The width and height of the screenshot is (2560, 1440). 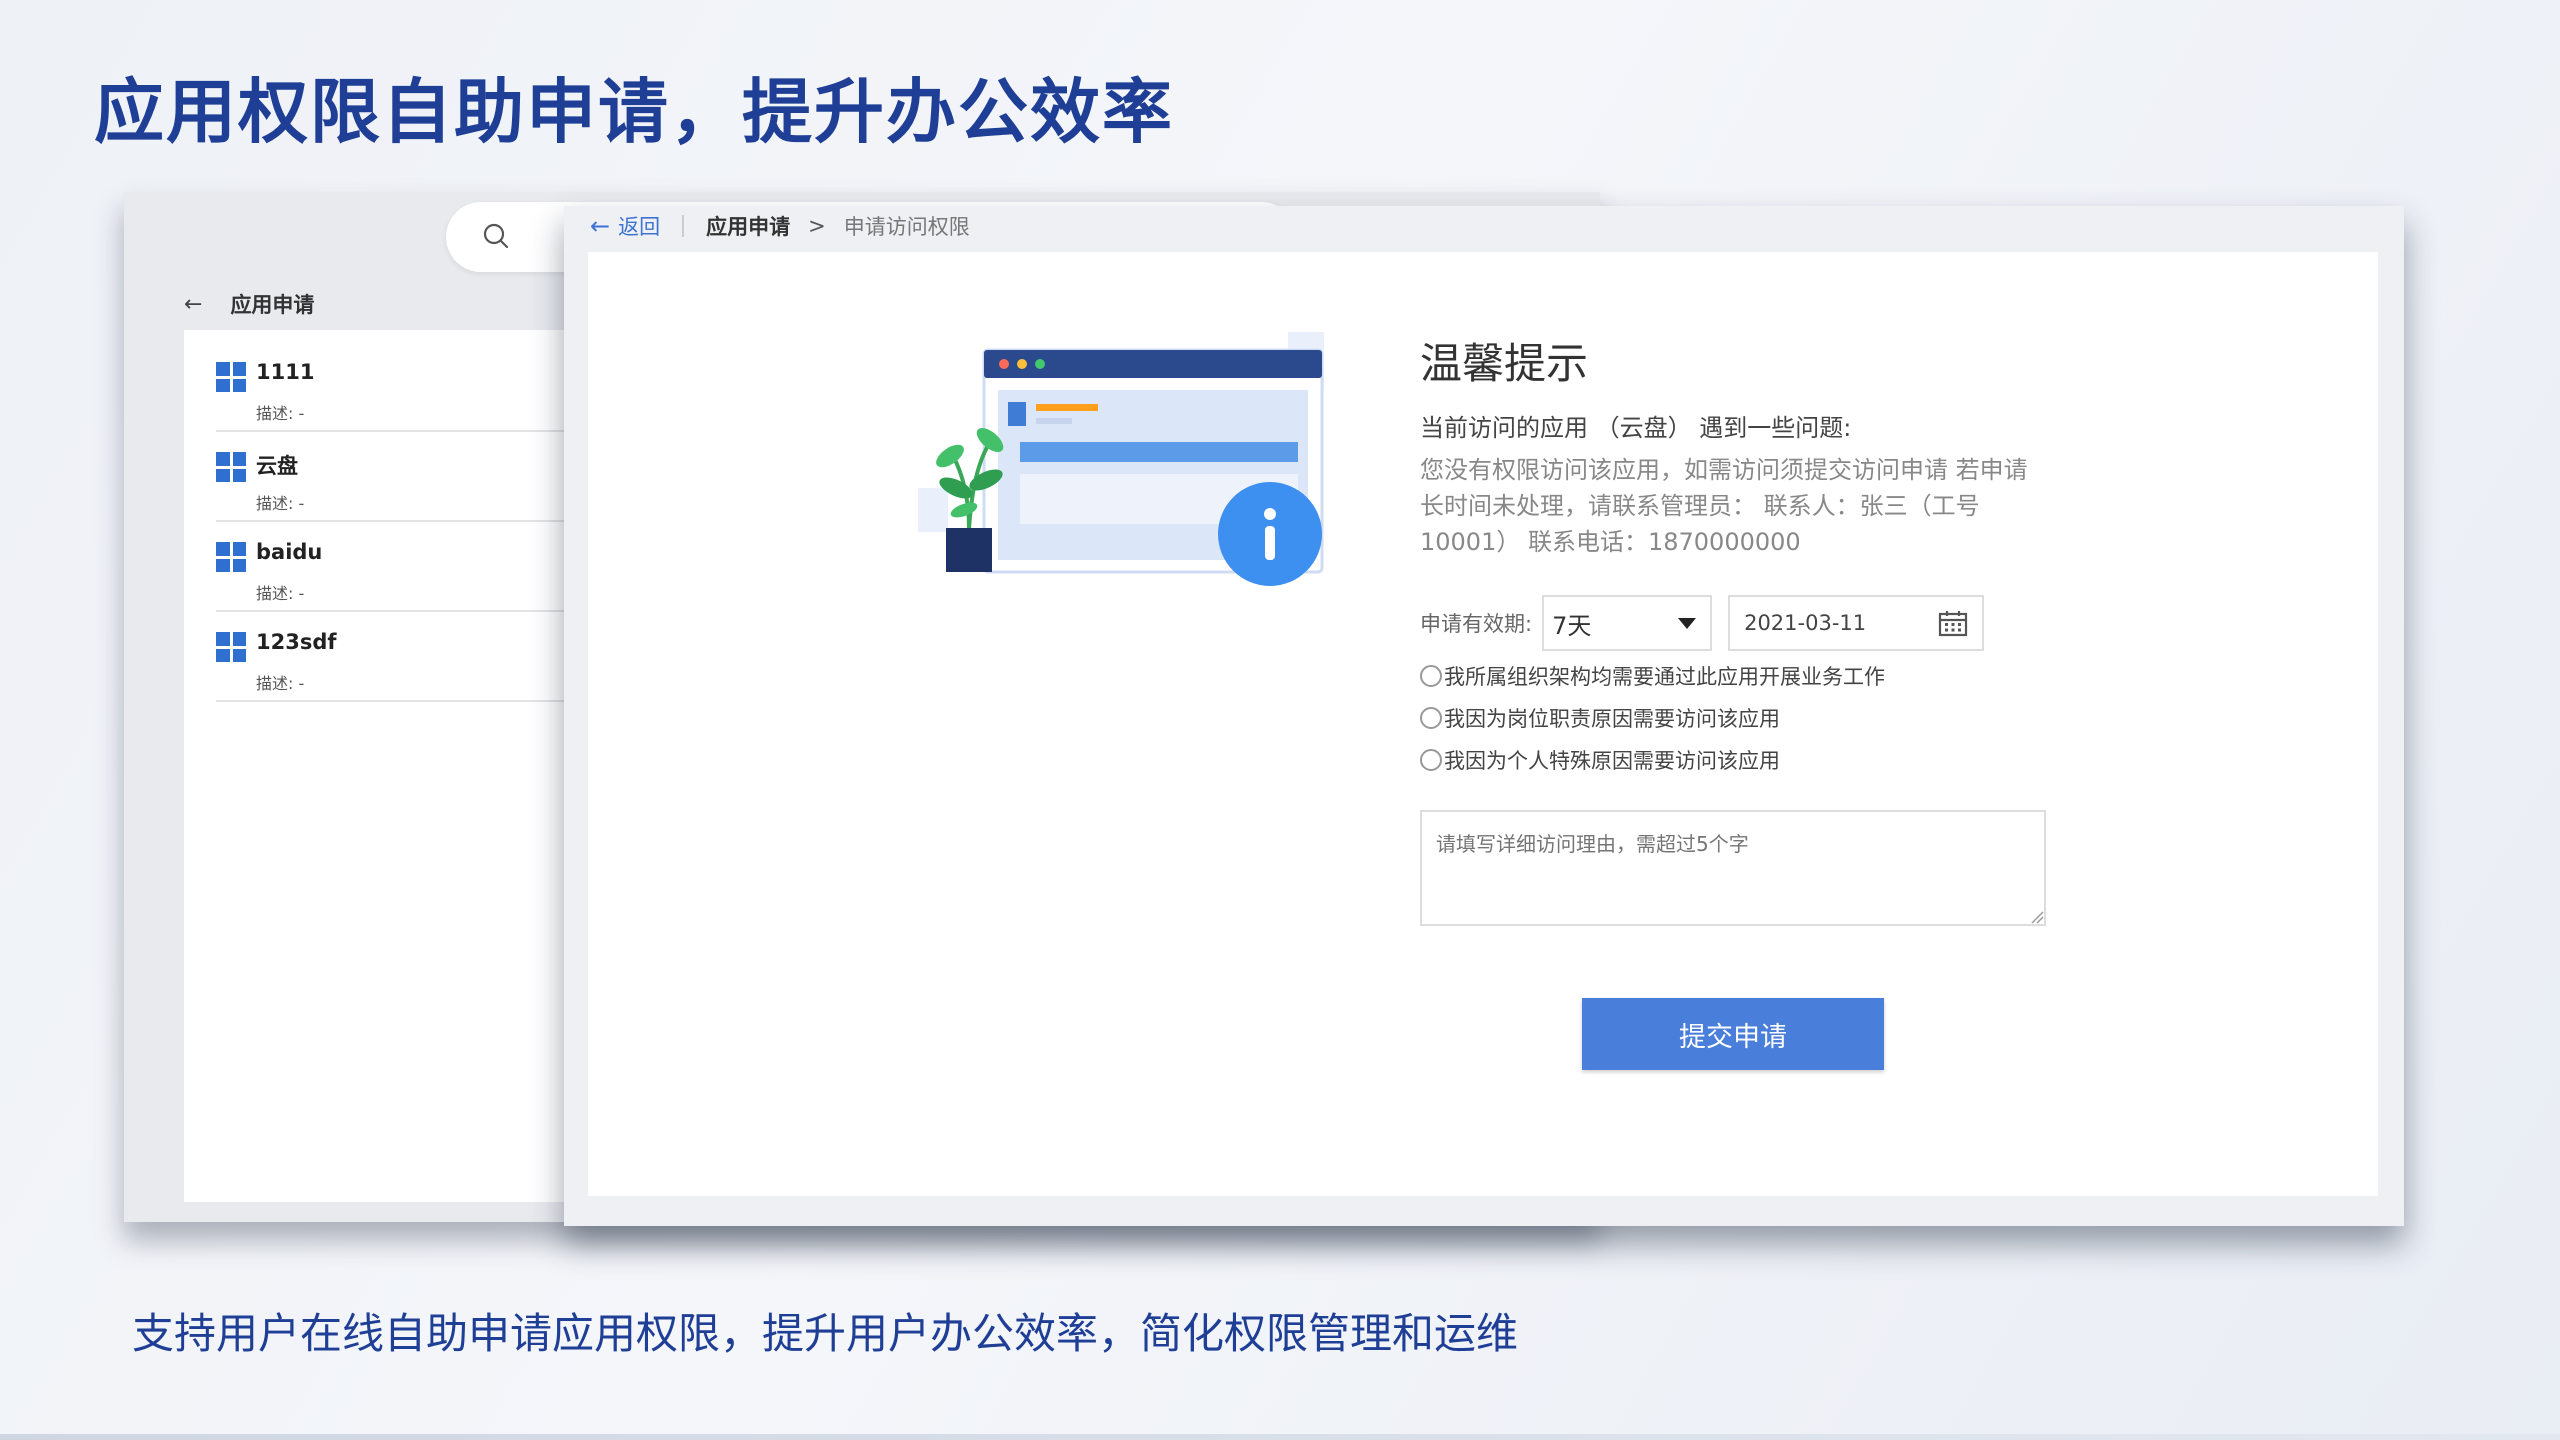 I want to click on slide-title: 应用权限自助申请，提升办公效率, so click(x=634, y=112).